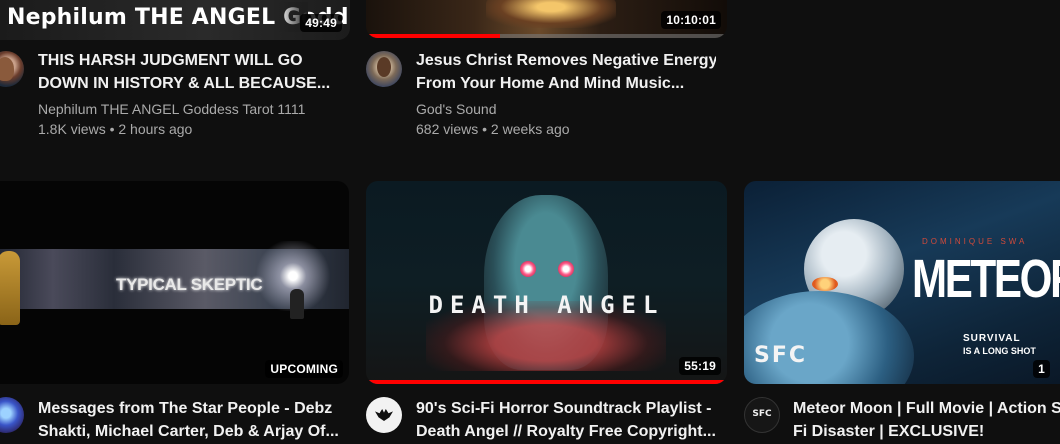 This screenshot has height=444, width=1060. I want to click on video-thumbnail: Nephilum THE ANGEL Godd 49:49, so click(175, 20).